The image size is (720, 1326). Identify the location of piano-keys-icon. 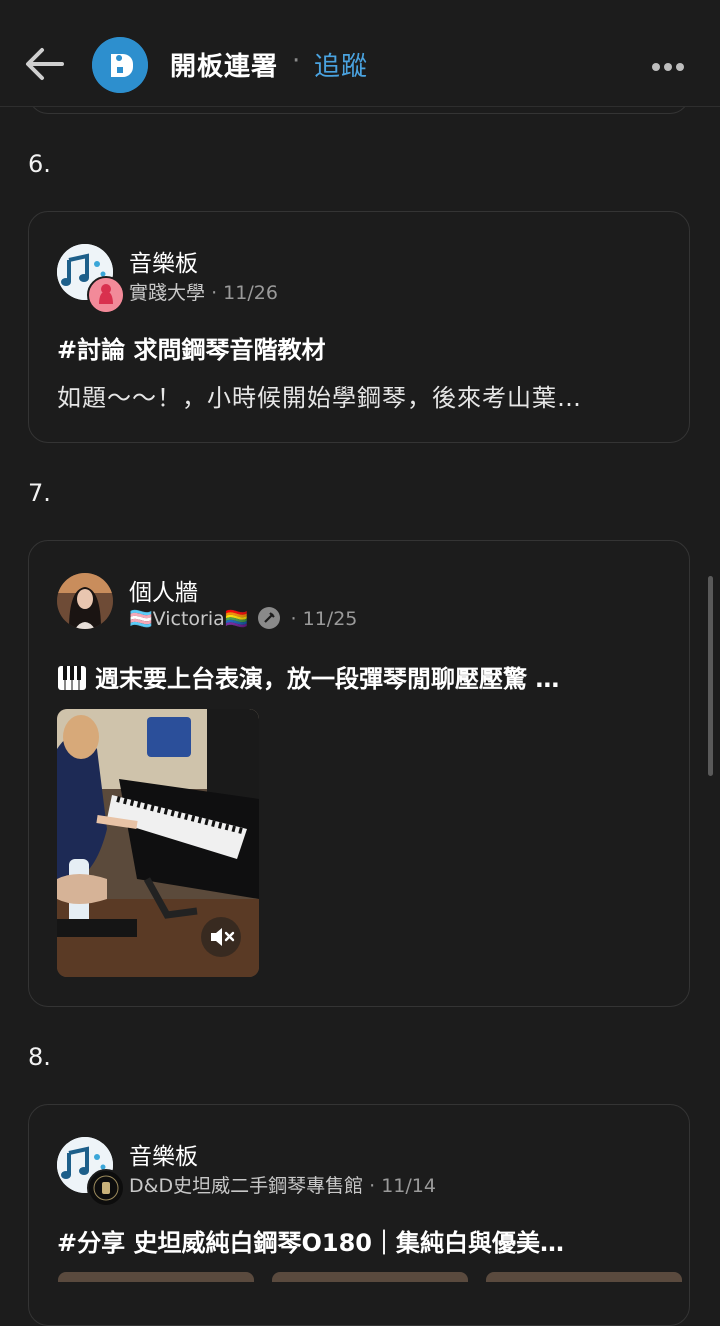
(72, 681).